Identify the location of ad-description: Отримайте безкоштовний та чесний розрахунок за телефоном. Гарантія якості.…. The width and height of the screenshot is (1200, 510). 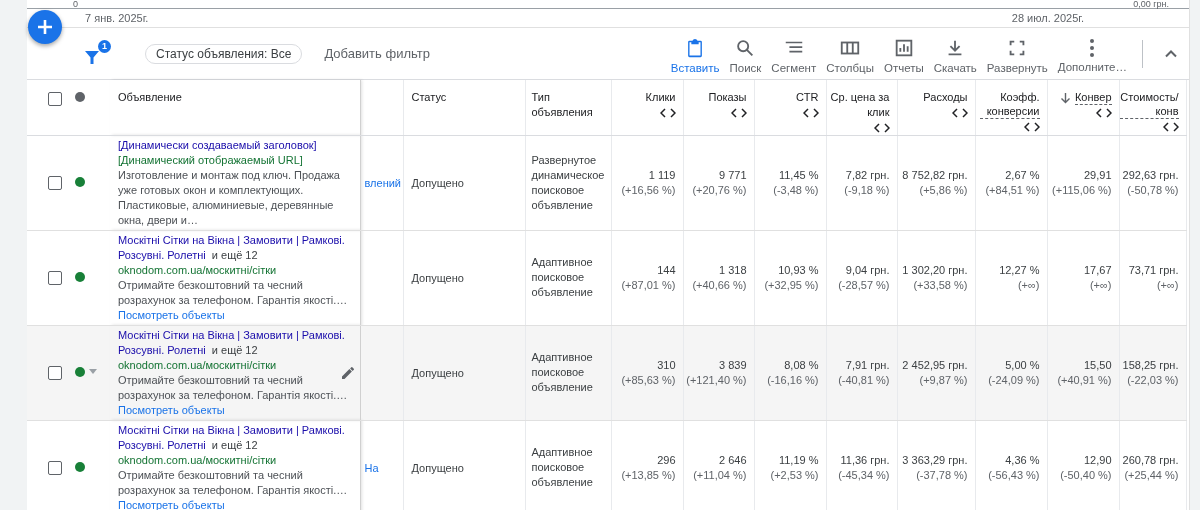
(233, 292).